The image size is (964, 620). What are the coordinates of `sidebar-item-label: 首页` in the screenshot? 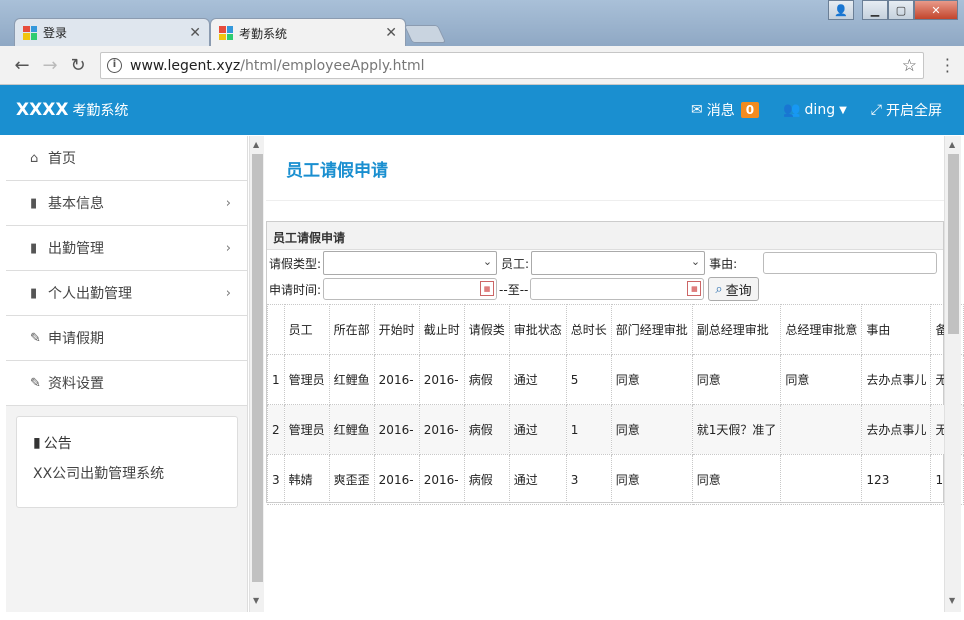 It's located at (62, 159).